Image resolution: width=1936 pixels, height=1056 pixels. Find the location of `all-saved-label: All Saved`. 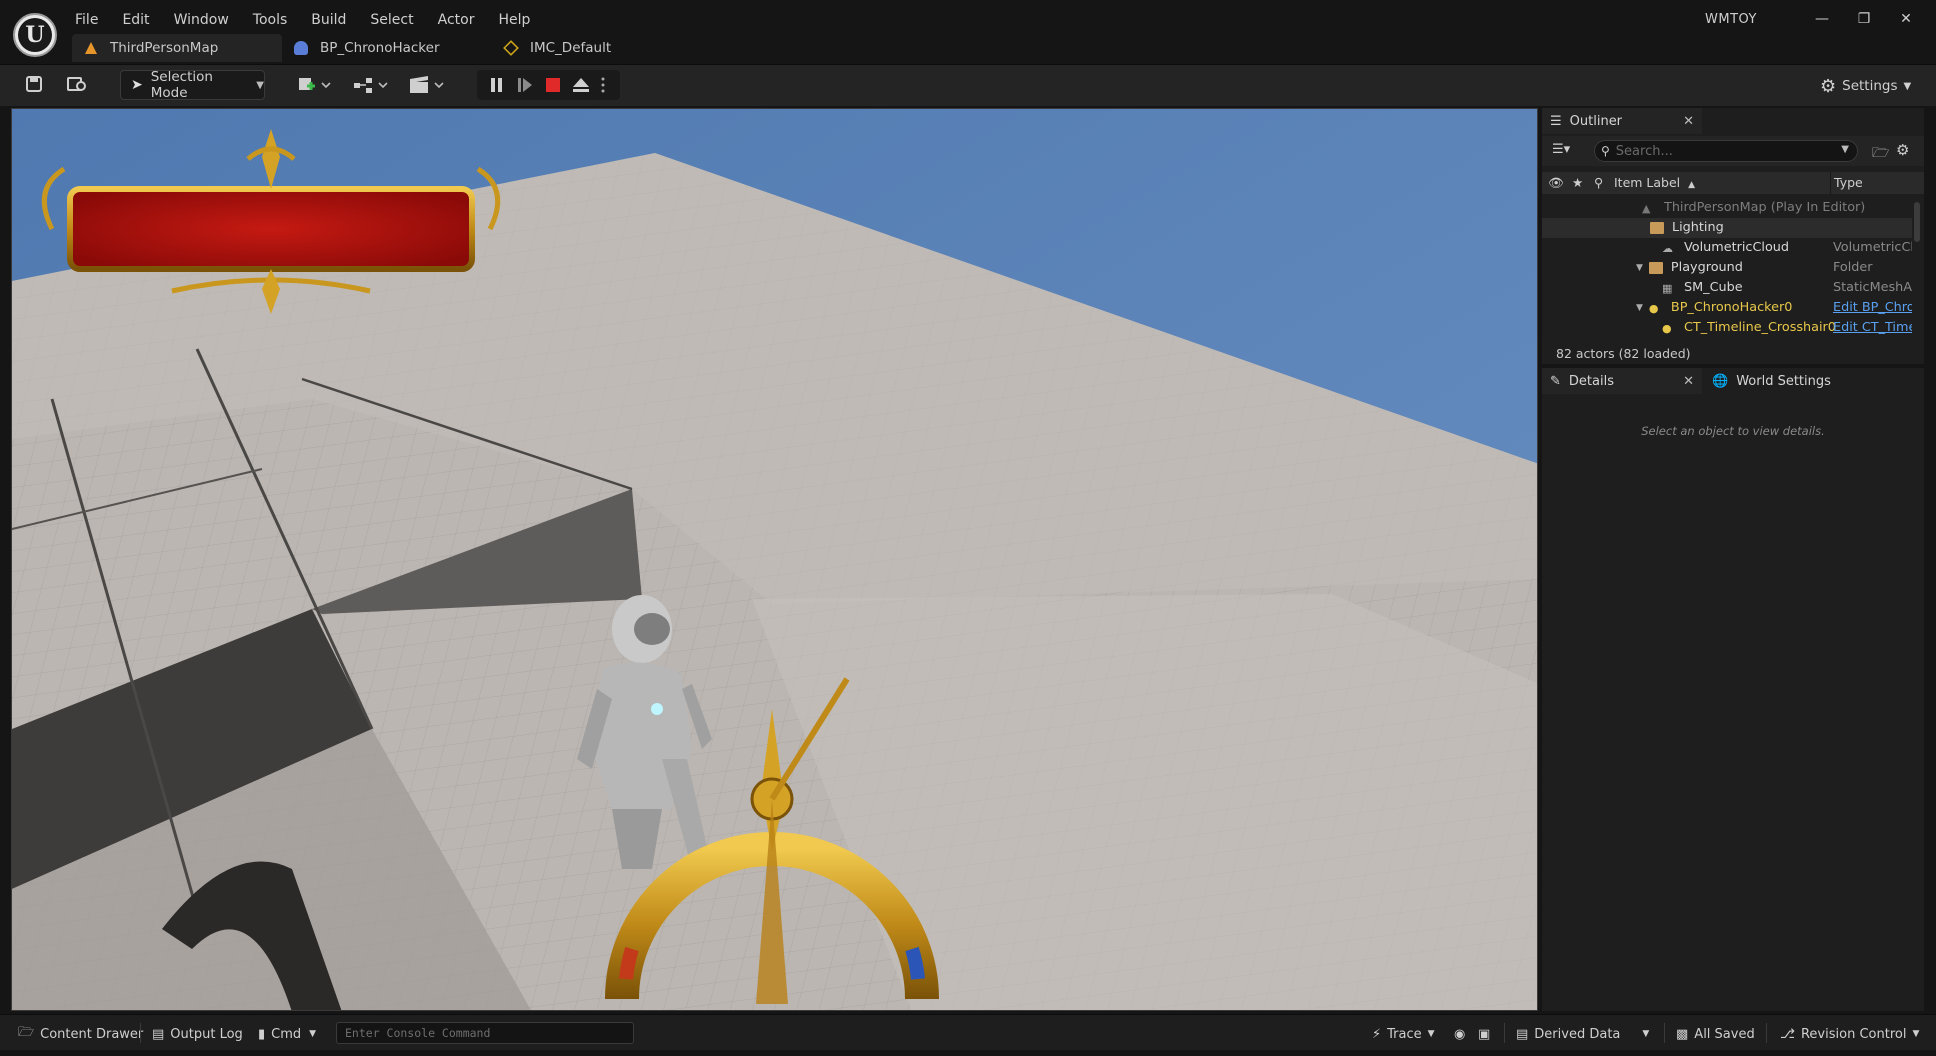

all-saved-label: All Saved is located at coordinates (1724, 1034).